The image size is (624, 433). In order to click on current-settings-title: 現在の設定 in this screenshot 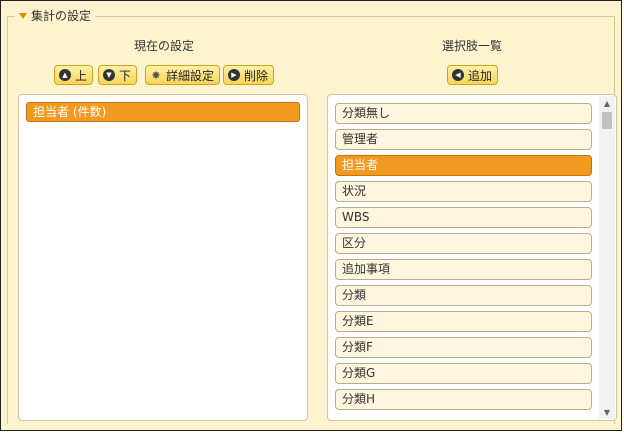, I will do `click(163, 46)`.